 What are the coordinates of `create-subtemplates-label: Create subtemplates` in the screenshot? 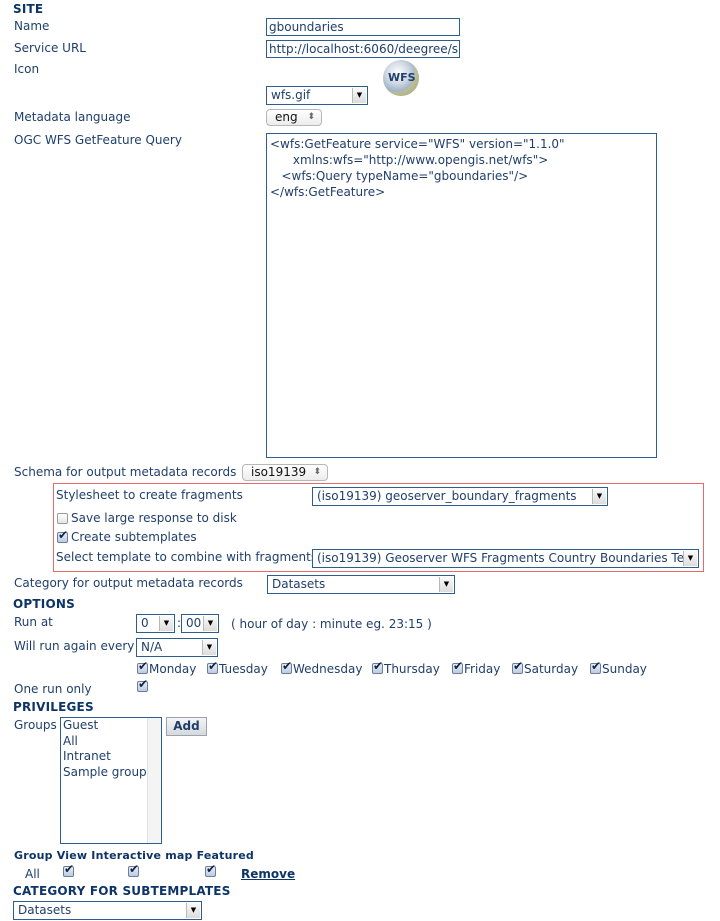 It's located at (134, 537).